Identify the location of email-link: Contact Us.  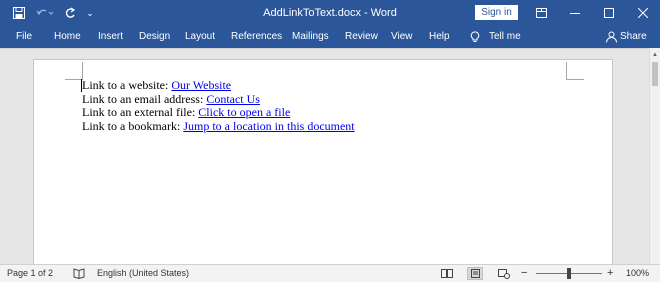
(233, 99).